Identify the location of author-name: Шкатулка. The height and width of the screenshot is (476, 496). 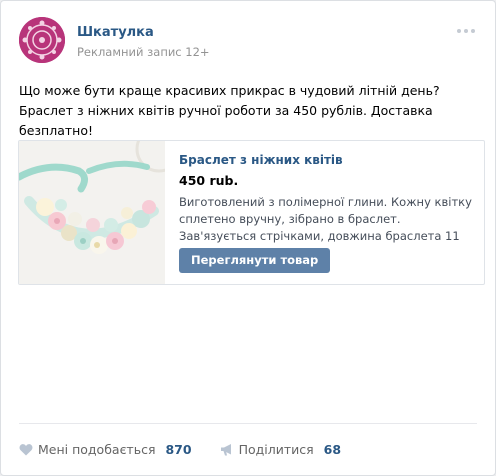
(115, 32).